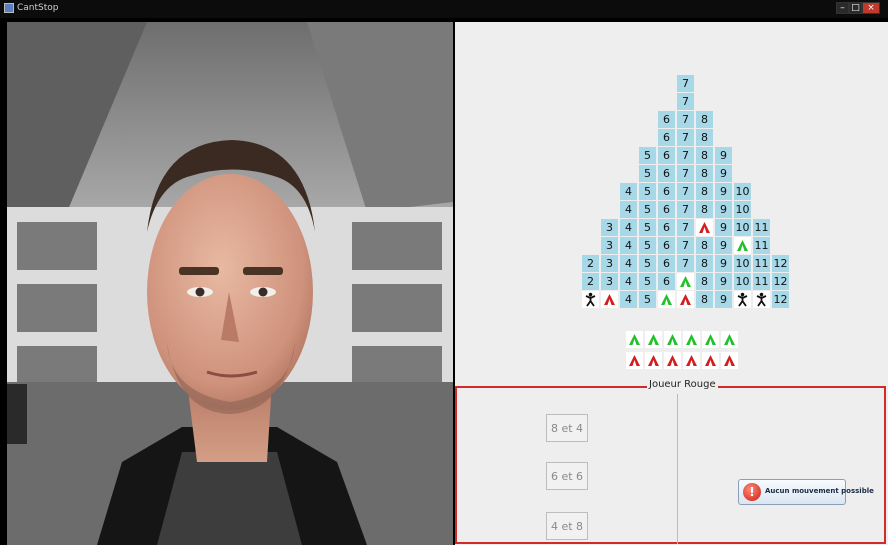 This screenshot has width=888, height=545. I want to click on window-title: CantStop, so click(38, 8).